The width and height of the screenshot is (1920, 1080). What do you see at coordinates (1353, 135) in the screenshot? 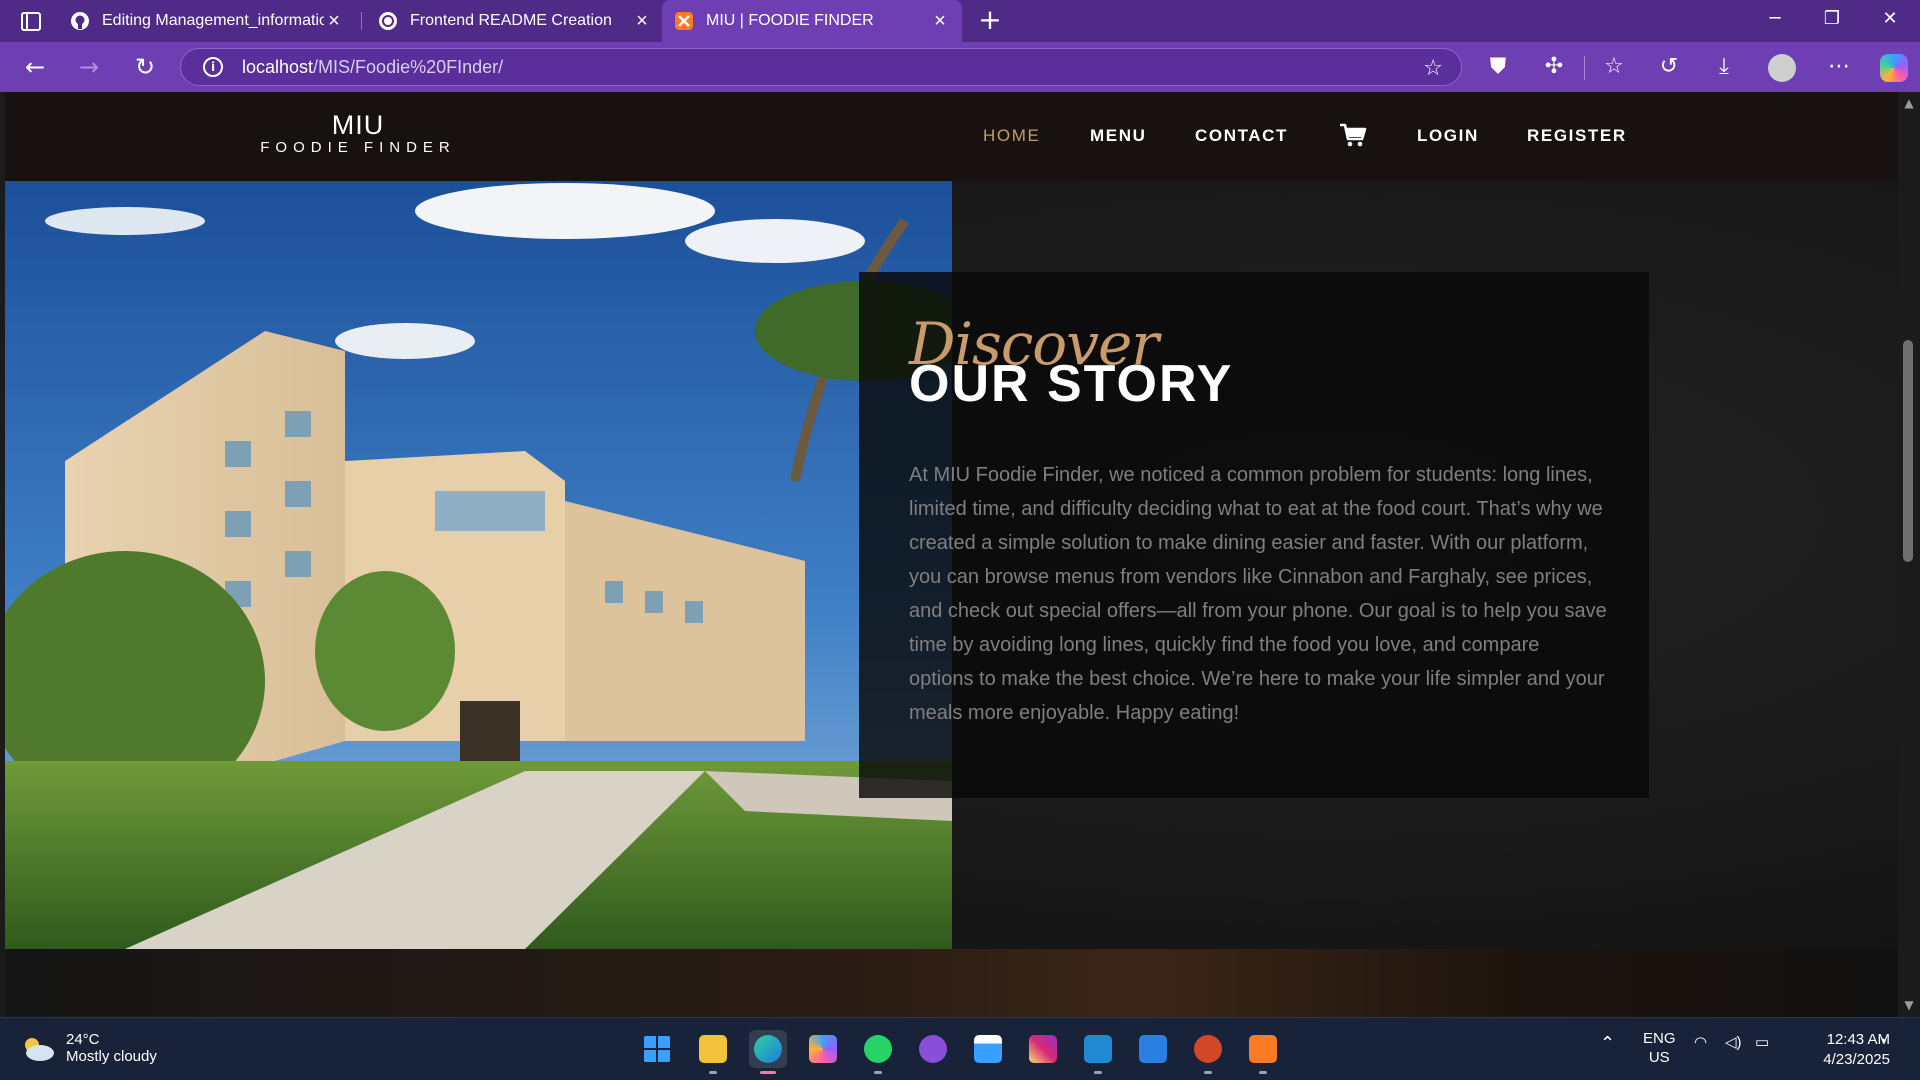
I see `cart-icon` at bounding box center [1353, 135].